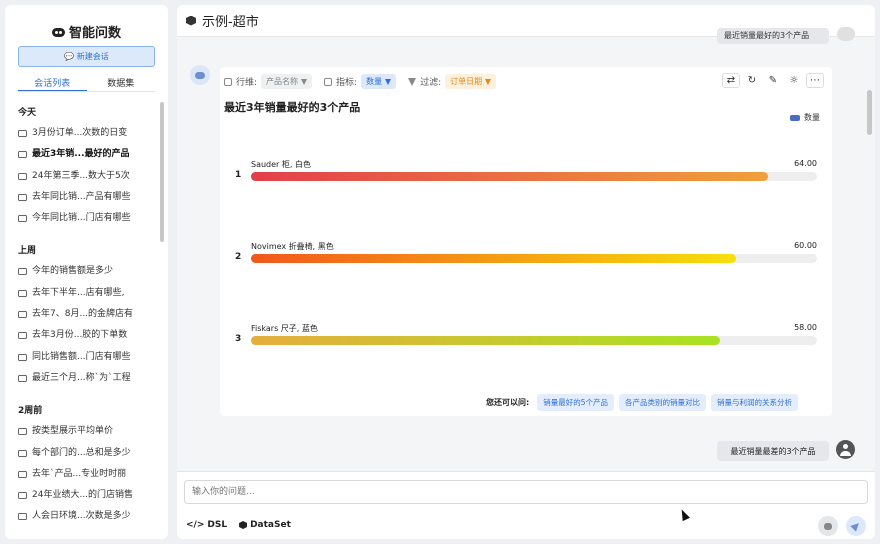  I want to click on conversation-item: 最近三个月...称`为`工程, so click(89, 382).